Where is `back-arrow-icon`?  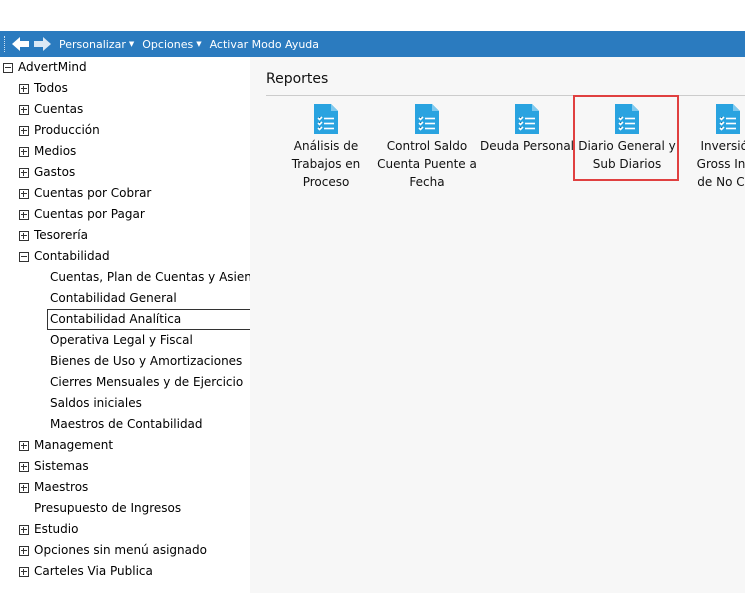 back-arrow-icon is located at coordinates (20, 44).